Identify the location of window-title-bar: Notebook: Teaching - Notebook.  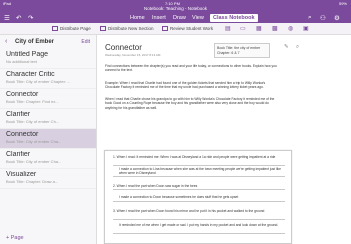
(175, 9).